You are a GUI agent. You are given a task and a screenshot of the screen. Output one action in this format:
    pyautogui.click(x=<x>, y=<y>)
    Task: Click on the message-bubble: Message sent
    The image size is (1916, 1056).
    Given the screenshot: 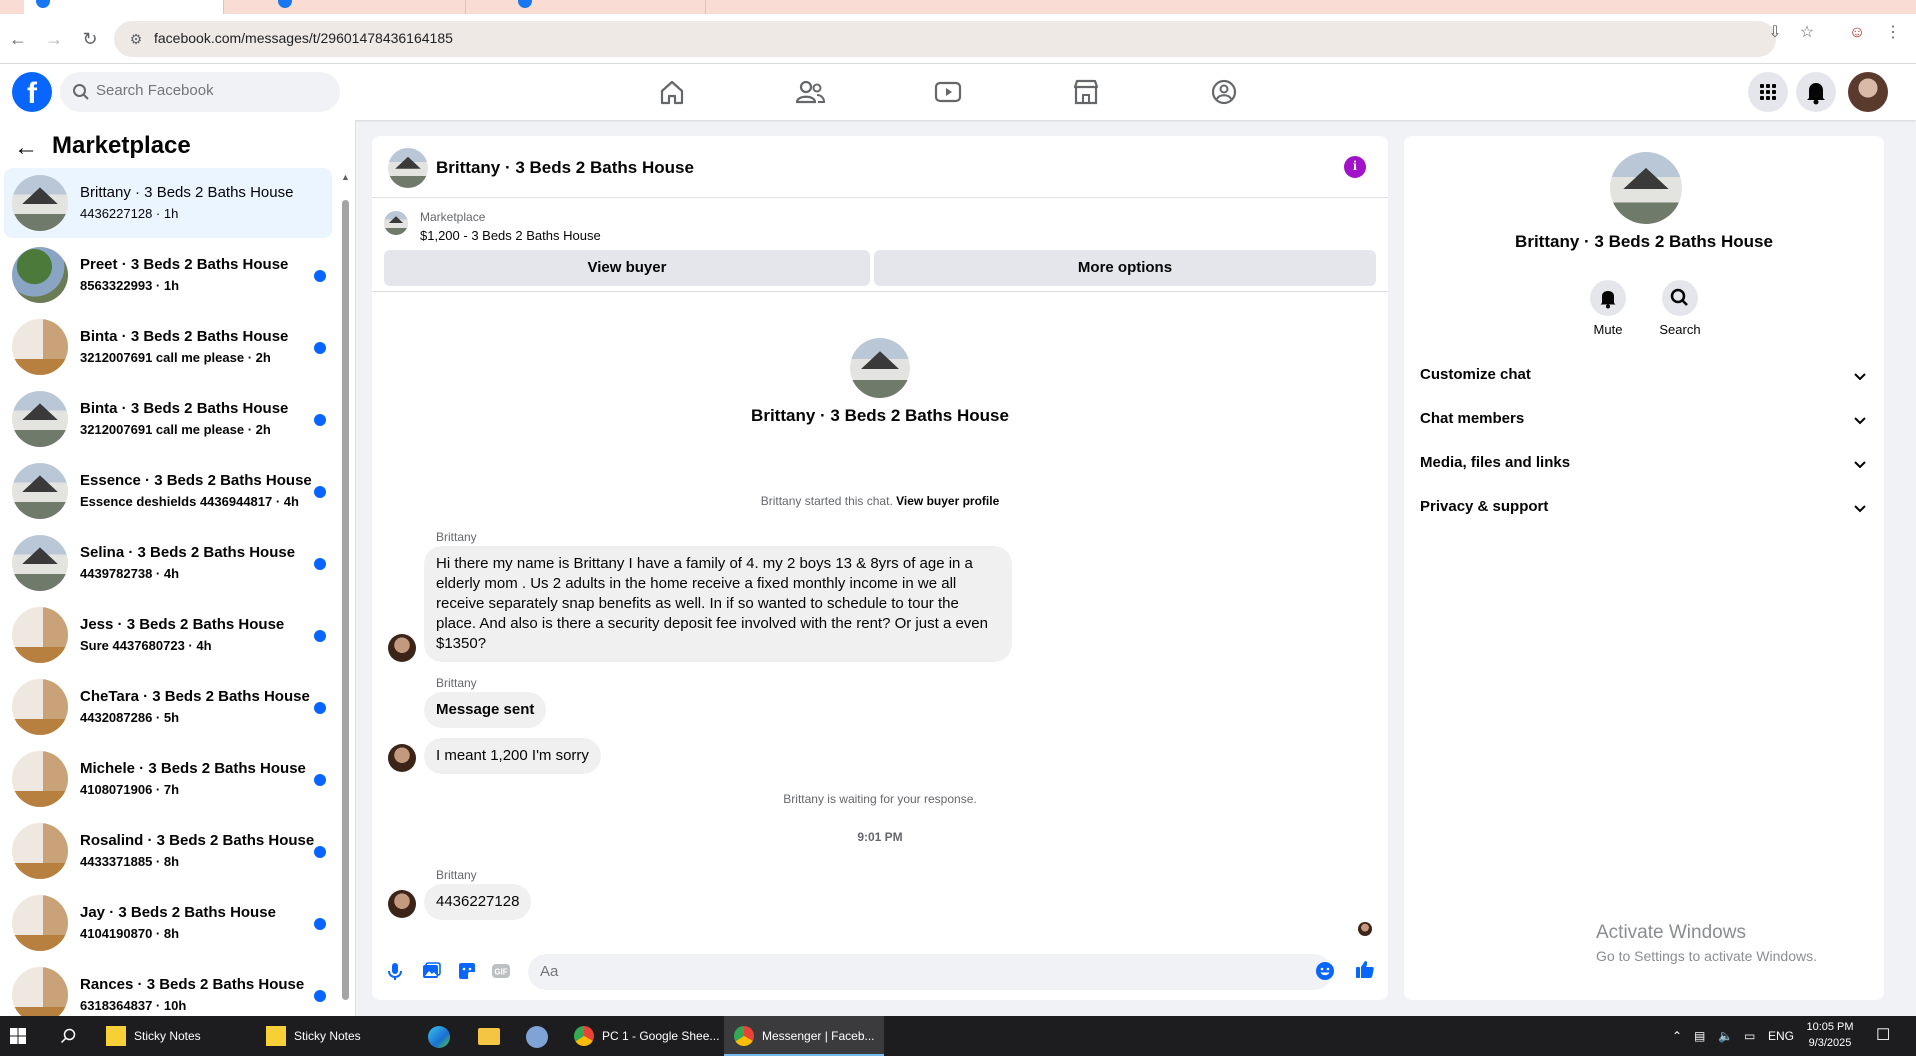 What is the action you would take?
    pyautogui.click(x=485, y=710)
    